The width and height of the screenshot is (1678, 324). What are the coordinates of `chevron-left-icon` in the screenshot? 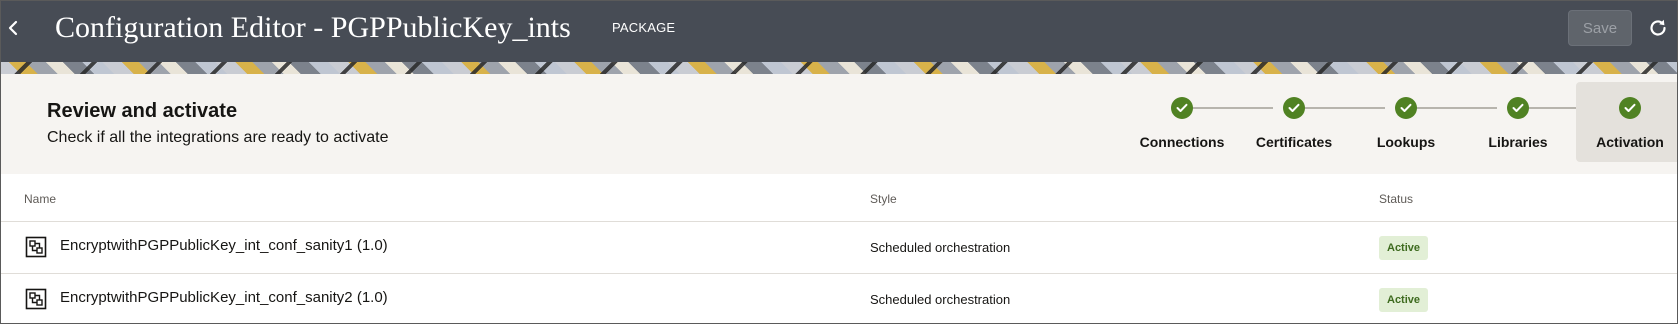 It's located at (13, 28).